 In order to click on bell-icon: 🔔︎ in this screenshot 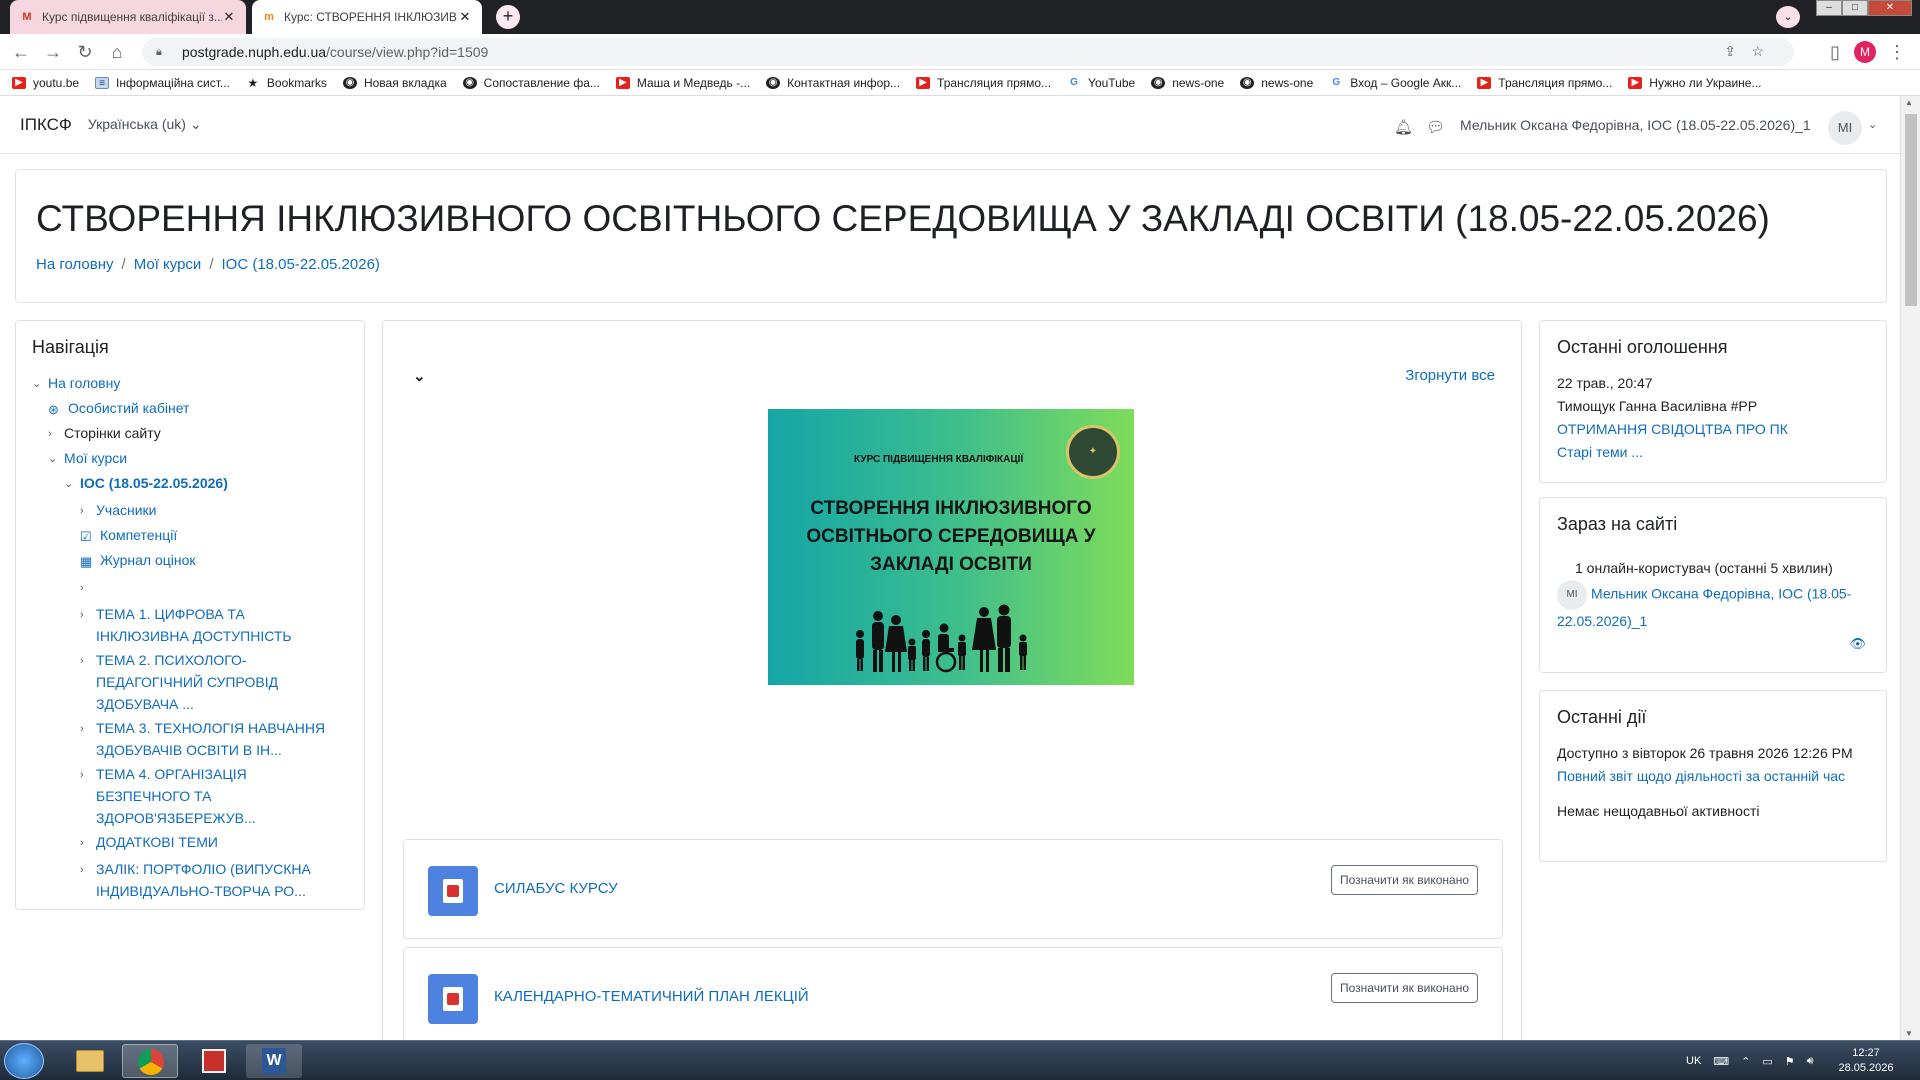, I will do `click(1403, 127)`.